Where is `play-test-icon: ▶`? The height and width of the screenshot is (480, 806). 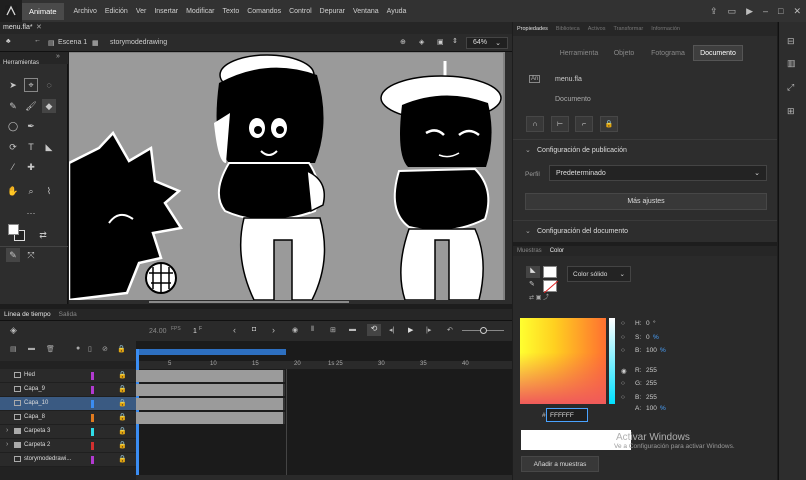
play-test-icon: ▶ is located at coordinates (749, 11).